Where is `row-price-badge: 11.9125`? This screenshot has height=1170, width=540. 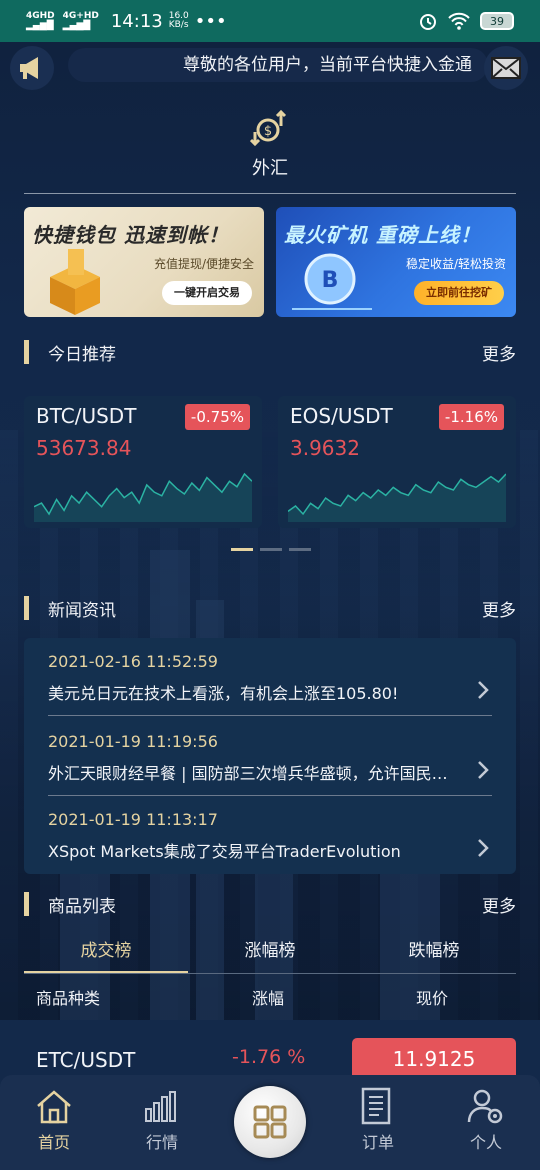
row-price-badge: 11.9125 is located at coordinates (434, 1059).